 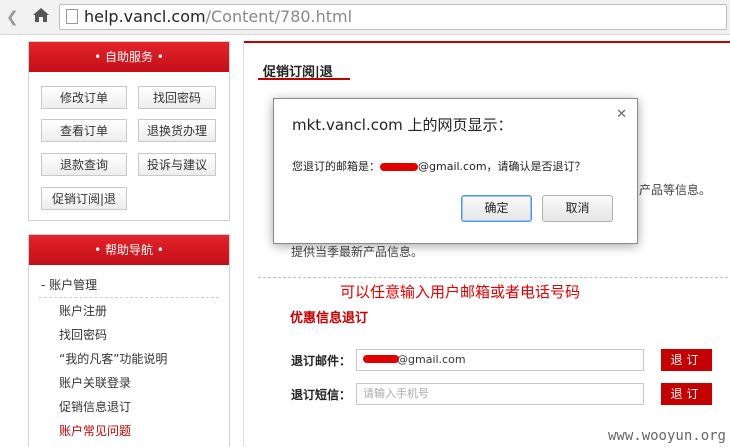 What do you see at coordinates (145, 16) in the screenshot?
I see `url-host: help.vancl.com` at bounding box center [145, 16].